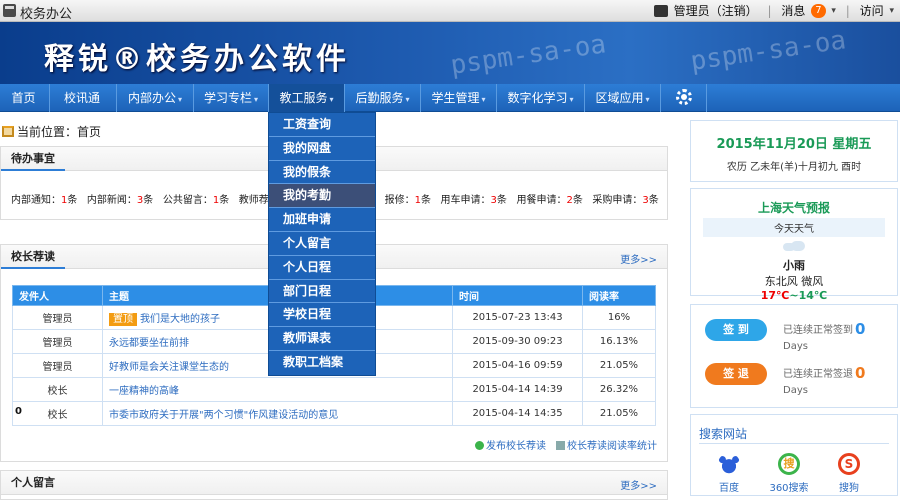  I want to click on 360-search-label: 360搜索, so click(789, 488).